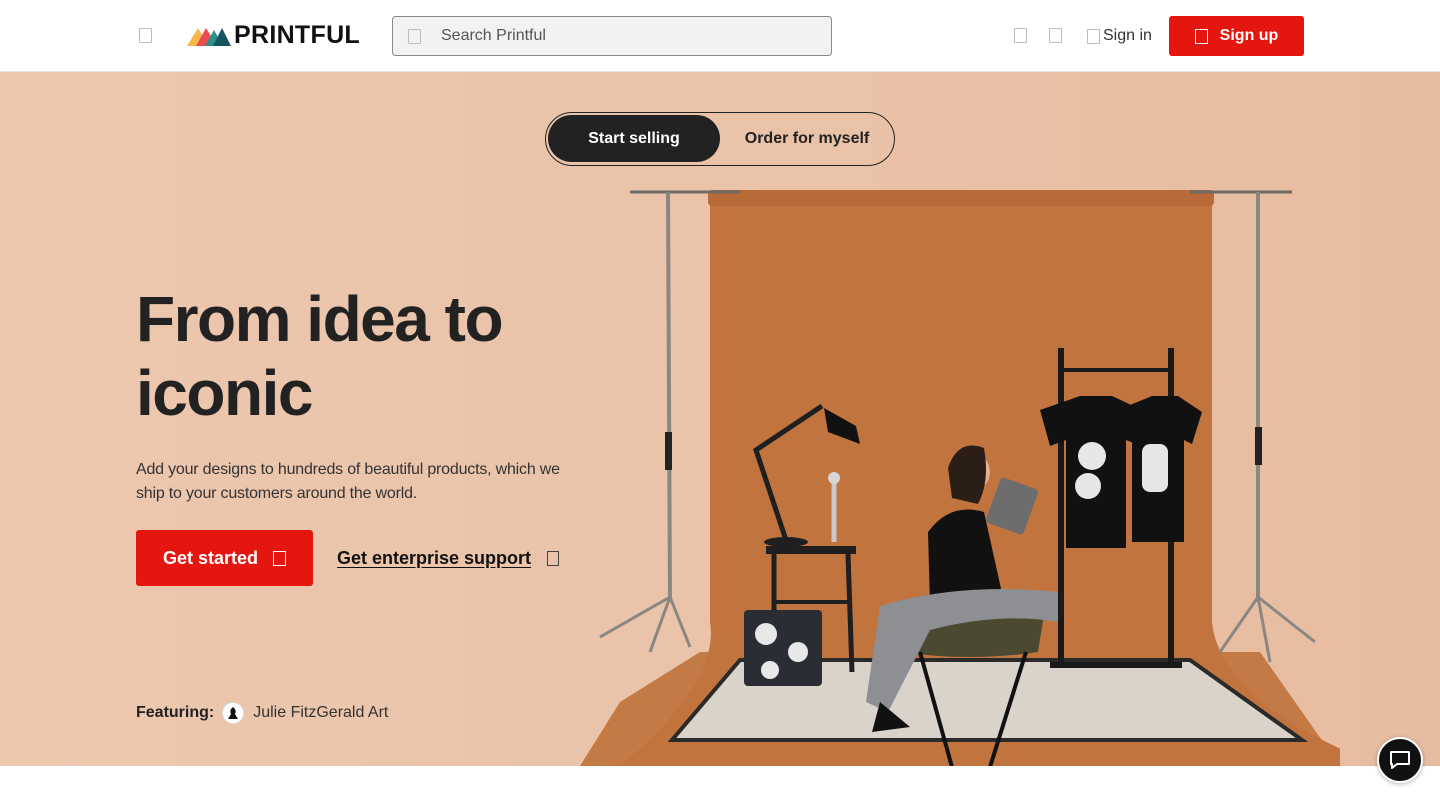  I want to click on site-header: PRINTFUL Sign in Sign up, so click(720, 36).